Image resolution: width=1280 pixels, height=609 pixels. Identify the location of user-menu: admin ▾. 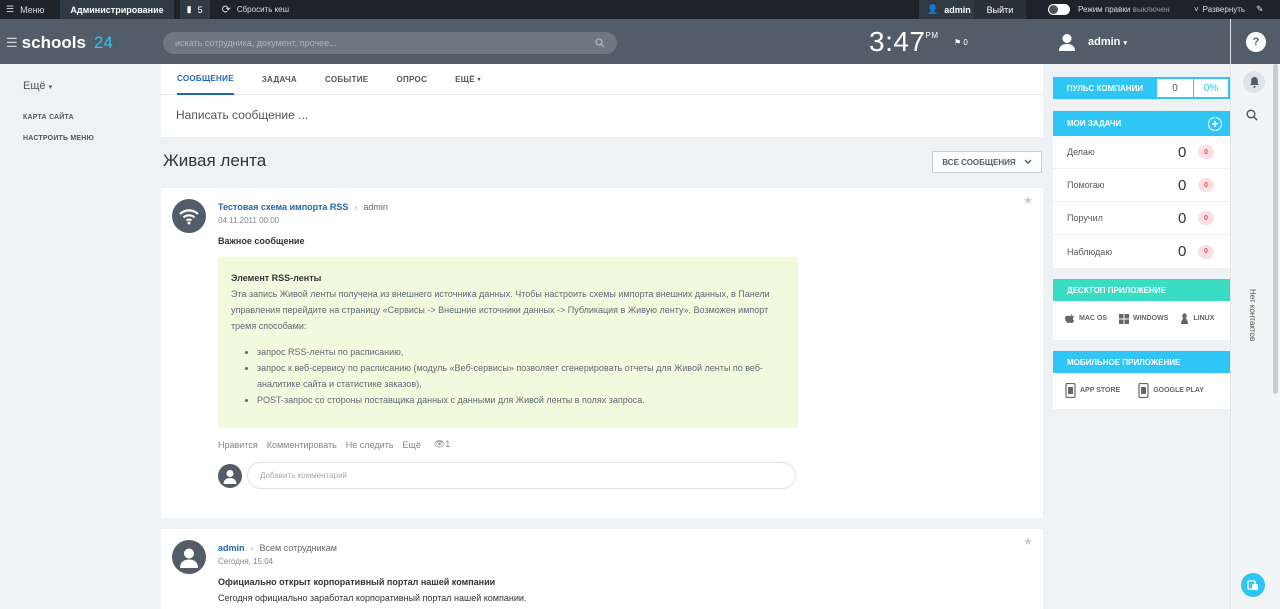
(1092, 42).